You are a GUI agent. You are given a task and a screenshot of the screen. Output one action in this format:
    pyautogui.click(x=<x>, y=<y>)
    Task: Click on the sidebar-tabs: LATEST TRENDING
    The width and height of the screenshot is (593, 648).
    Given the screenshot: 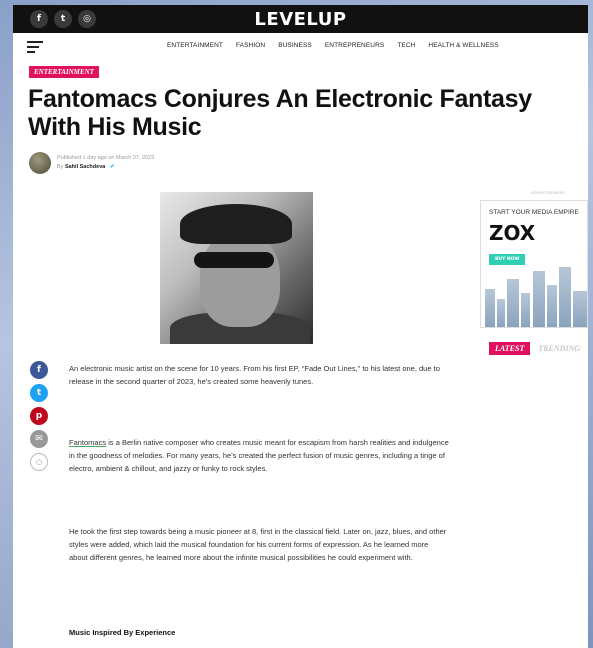 What is the action you would take?
    pyautogui.click(x=534, y=348)
    